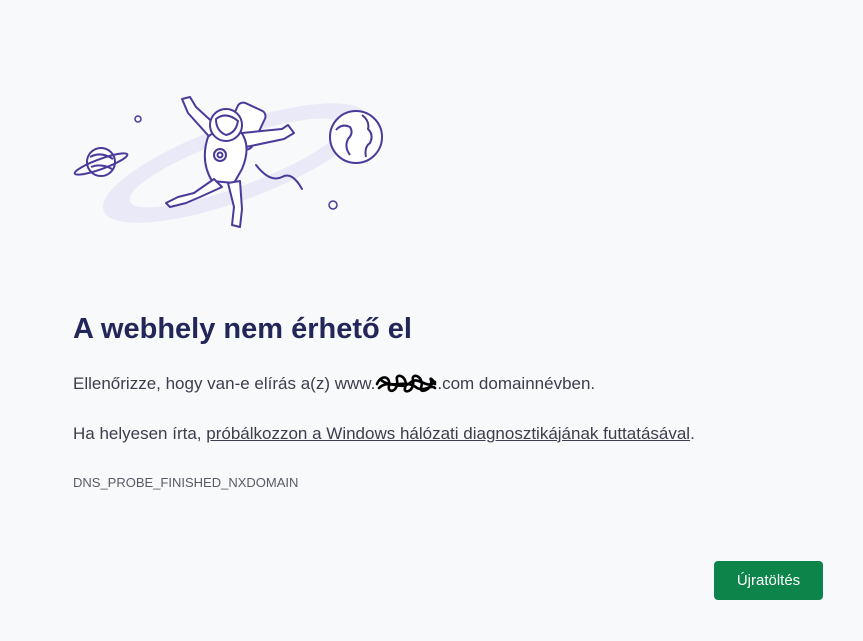  What do you see at coordinates (224, 383) in the screenshot?
I see `typo-check-prefix: Ellenőrizze, hogy van-e elírás a(z) www.` at bounding box center [224, 383].